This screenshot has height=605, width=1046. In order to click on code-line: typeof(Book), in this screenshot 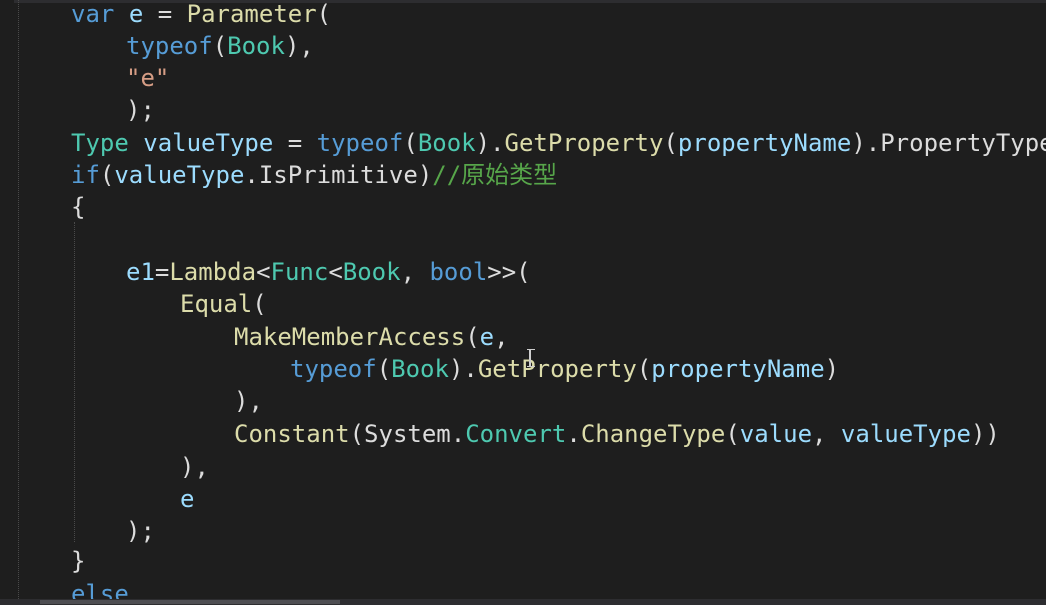, I will do `click(220, 46)`.